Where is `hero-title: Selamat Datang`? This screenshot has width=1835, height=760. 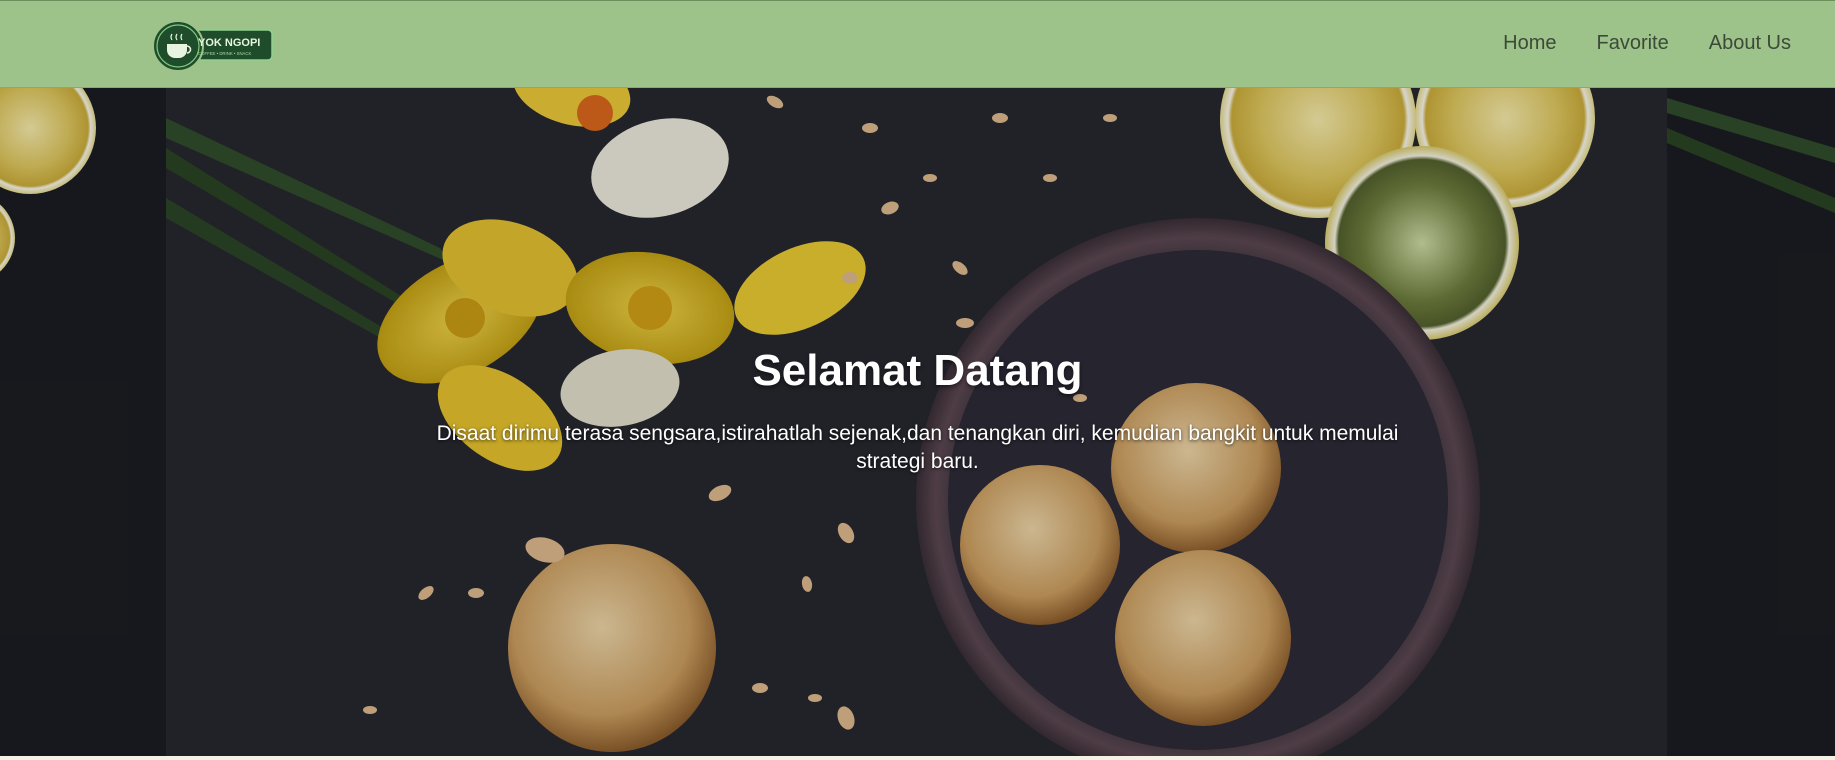 hero-title: Selamat Datang is located at coordinates (917, 370).